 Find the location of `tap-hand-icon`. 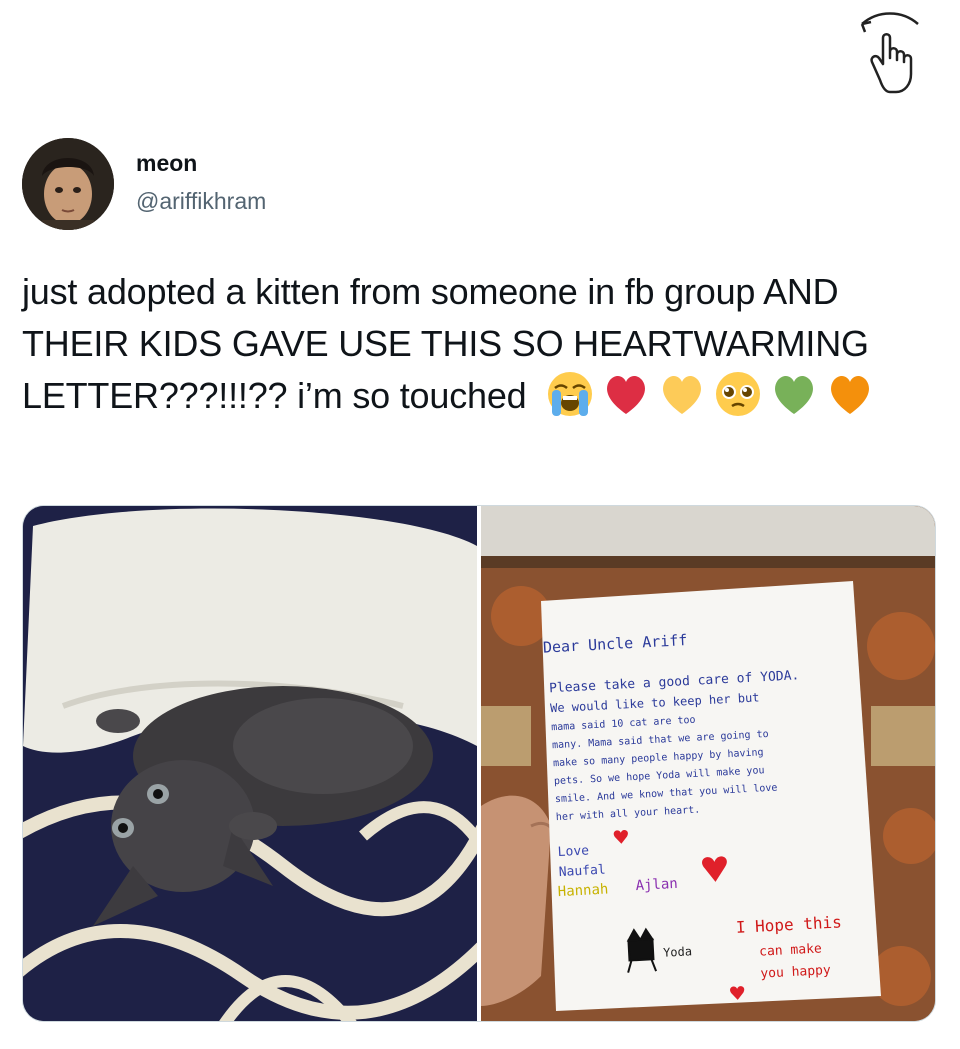

tap-hand-icon is located at coordinates (889, 53).